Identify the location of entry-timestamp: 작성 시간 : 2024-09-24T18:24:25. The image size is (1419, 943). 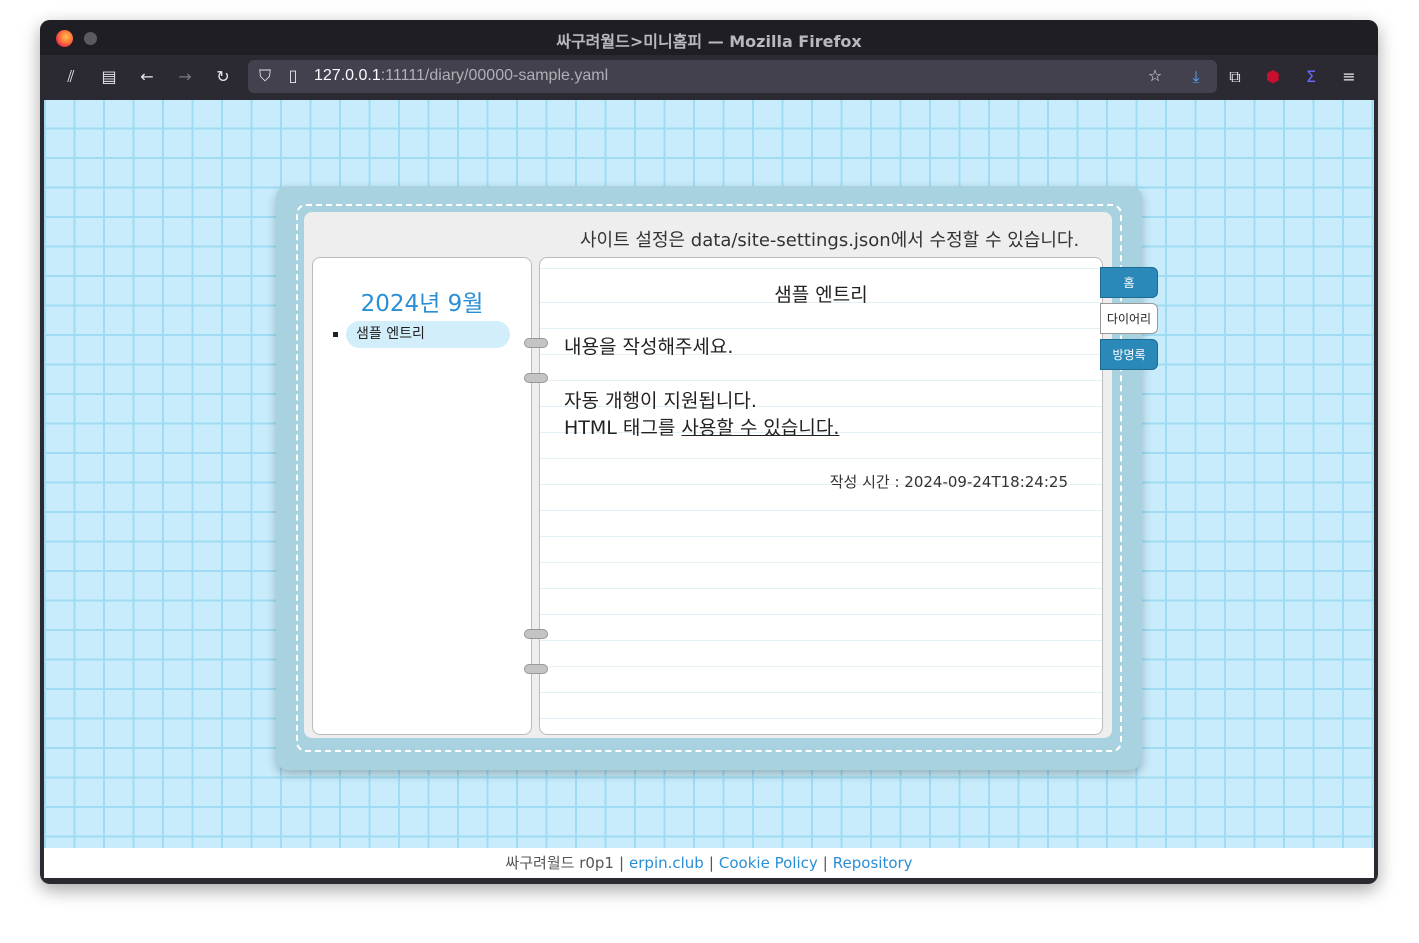
(948, 482).